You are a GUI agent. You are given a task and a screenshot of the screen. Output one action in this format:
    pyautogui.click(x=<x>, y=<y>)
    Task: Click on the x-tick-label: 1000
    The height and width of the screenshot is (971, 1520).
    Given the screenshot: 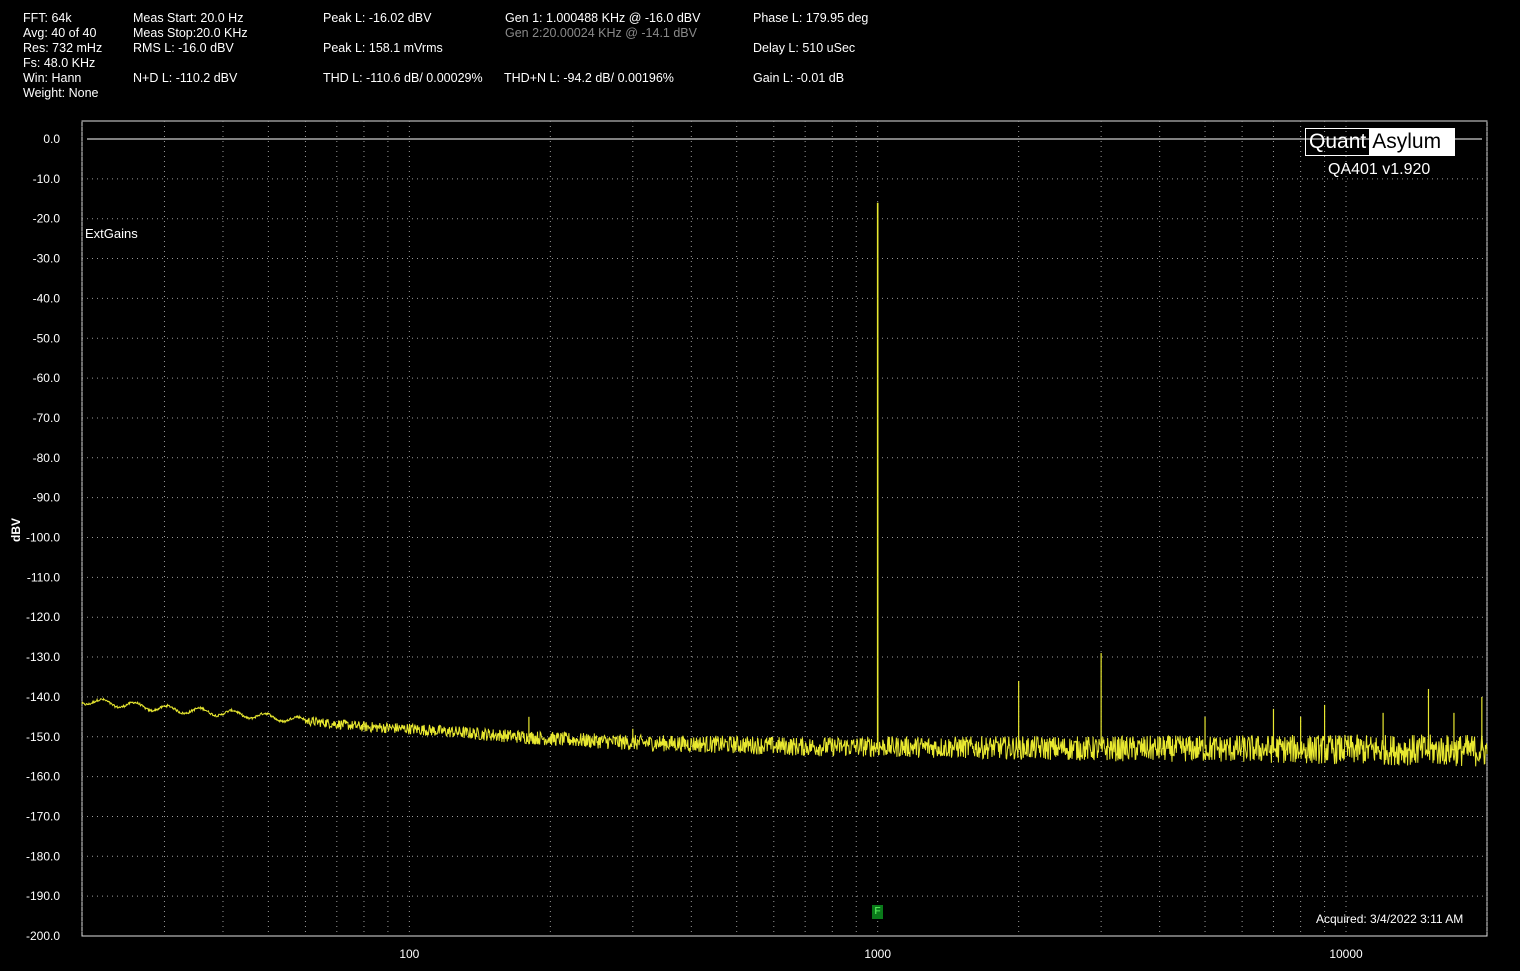 What is the action you would take?
    pyautogui.click(x=877, y=954)
    